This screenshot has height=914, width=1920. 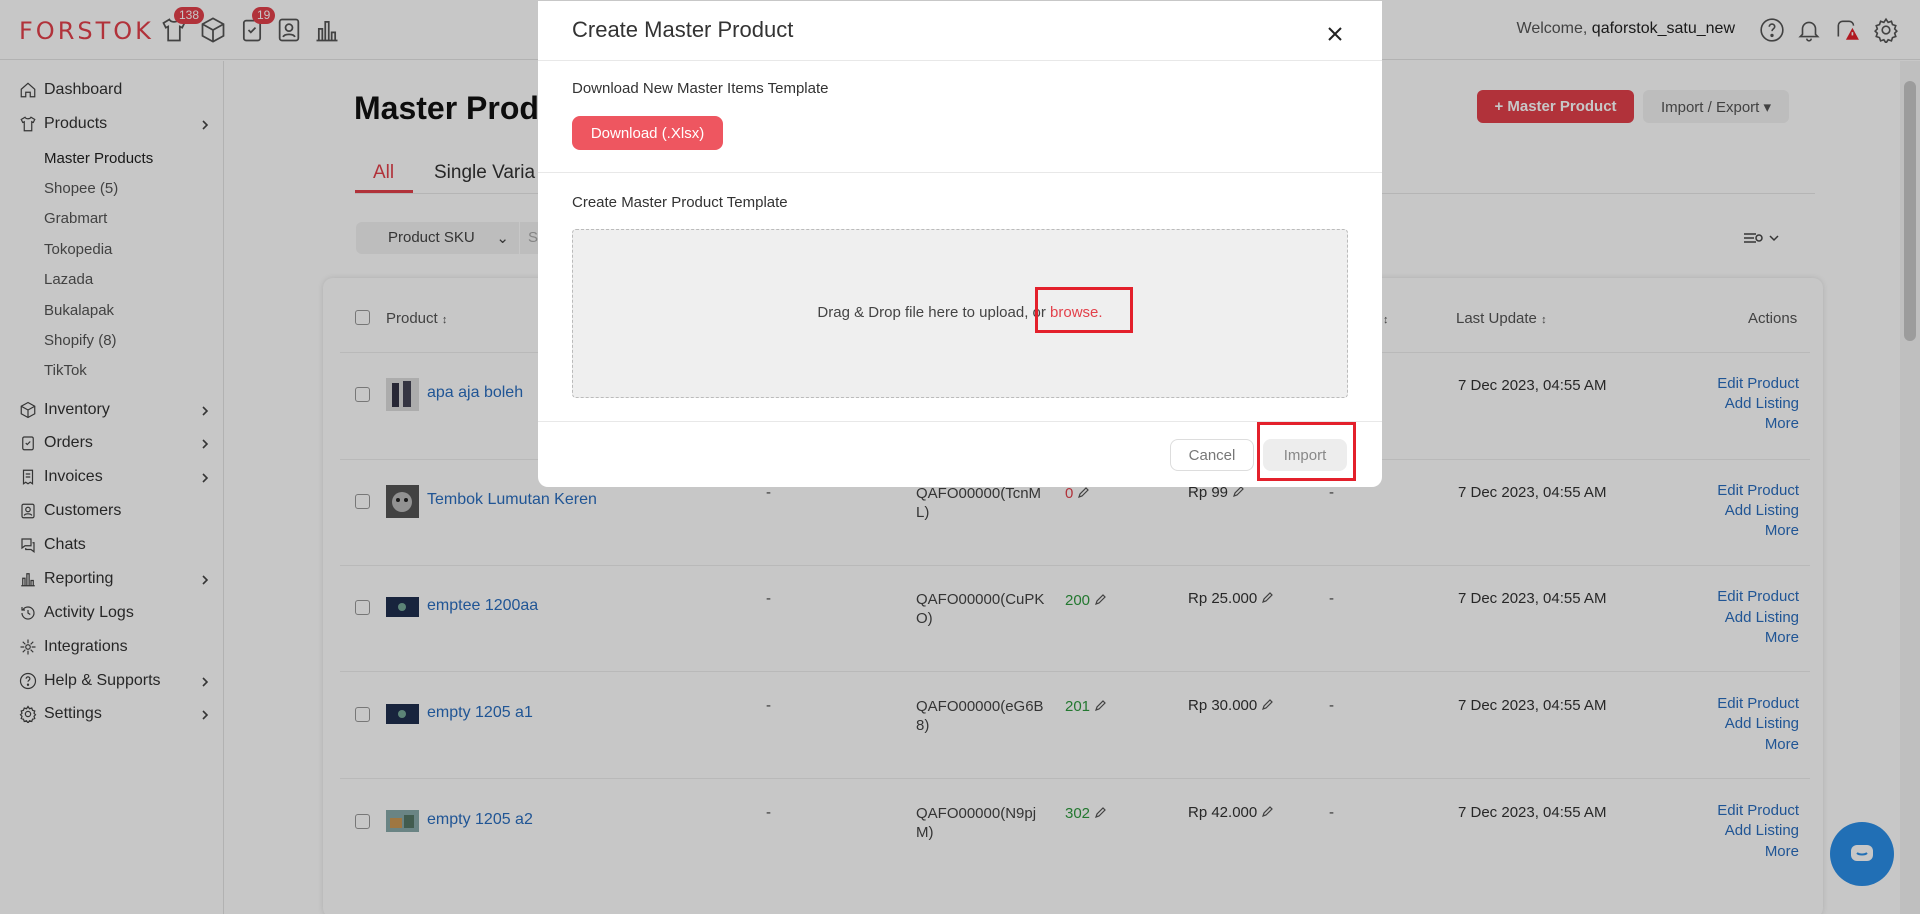 I want to click on download-xlsx-button: Download (.Xlsx), so click(x=647, y=133).